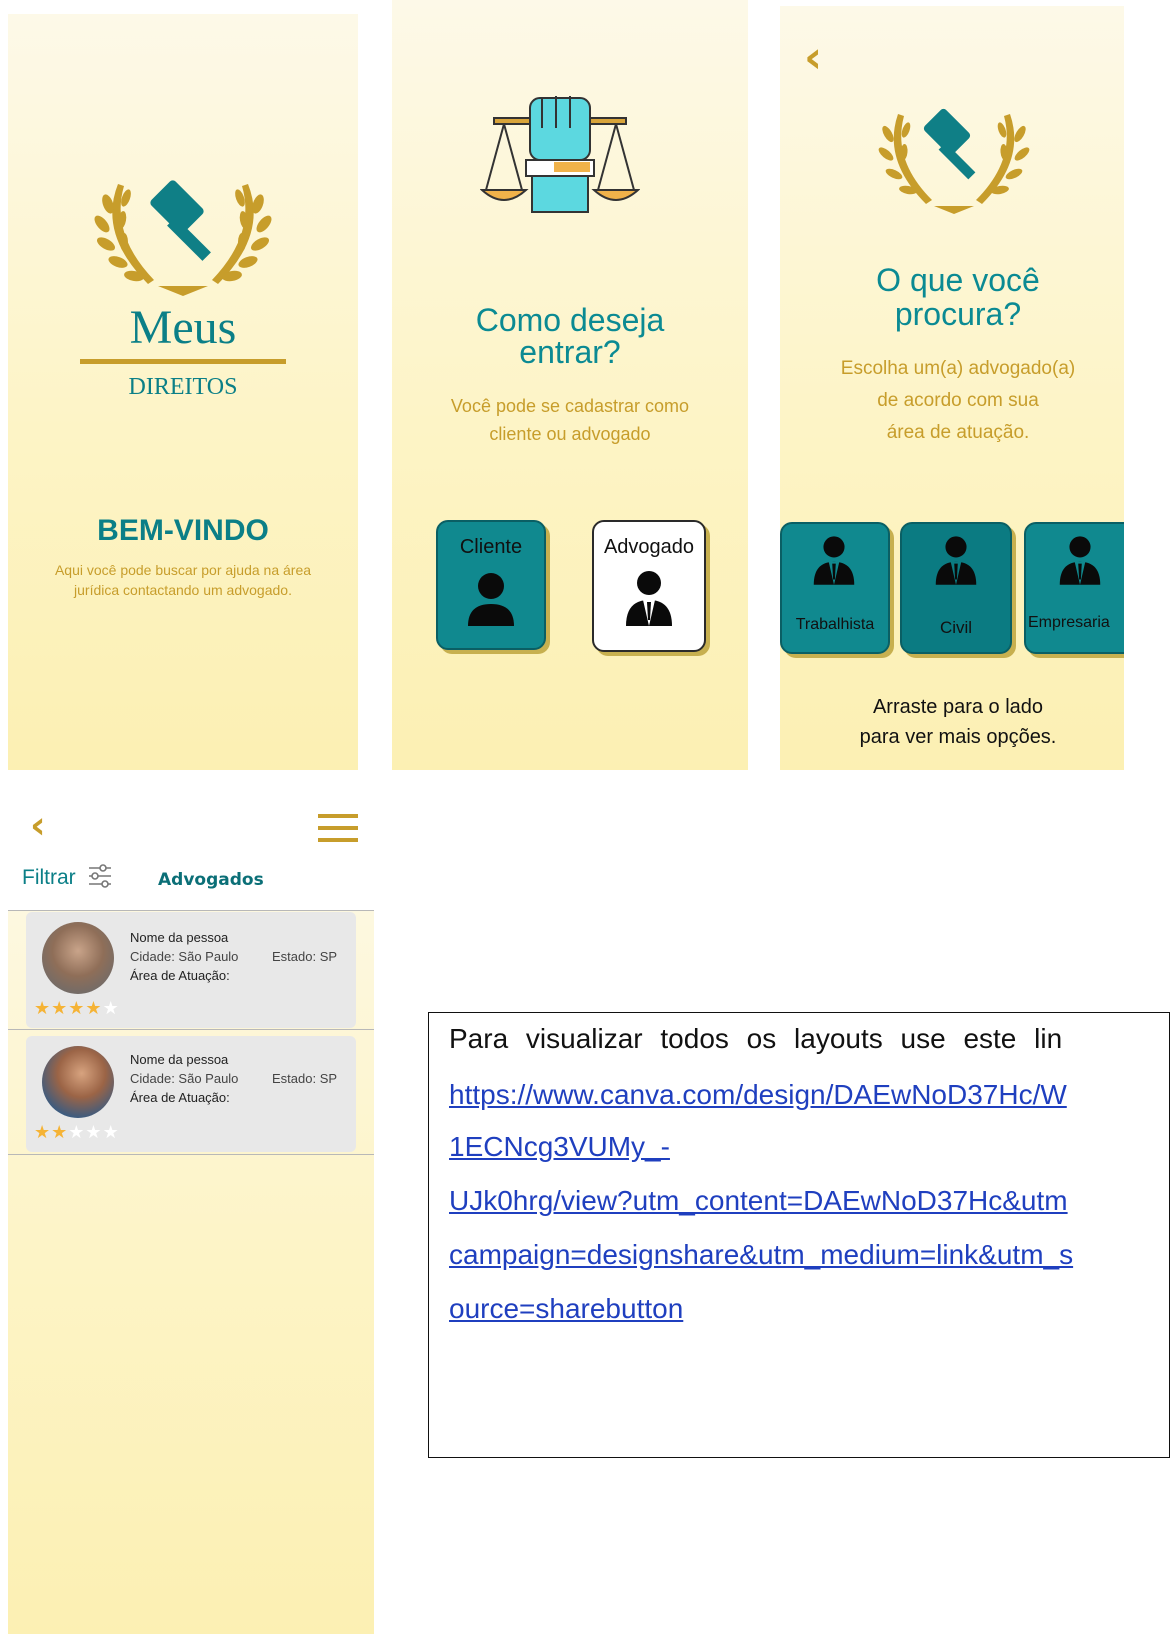 The width and height of the screenshot is (1170, 1634). What do you see at coordinates (560, 154) in the screenshot?
I see `justice-fist-icon` at bounding box center [560, 154].